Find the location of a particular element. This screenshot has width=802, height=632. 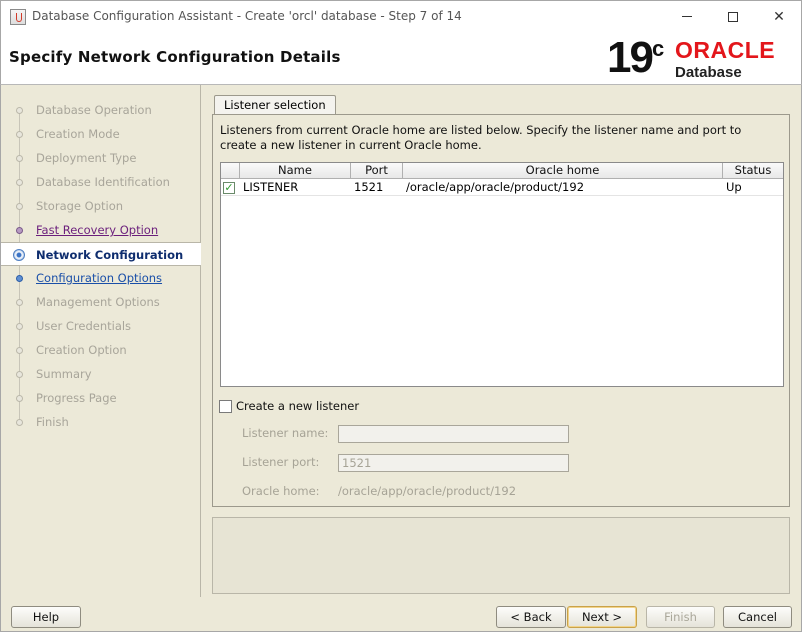

step-label: Database Operation is located at coordinates (94, 110).